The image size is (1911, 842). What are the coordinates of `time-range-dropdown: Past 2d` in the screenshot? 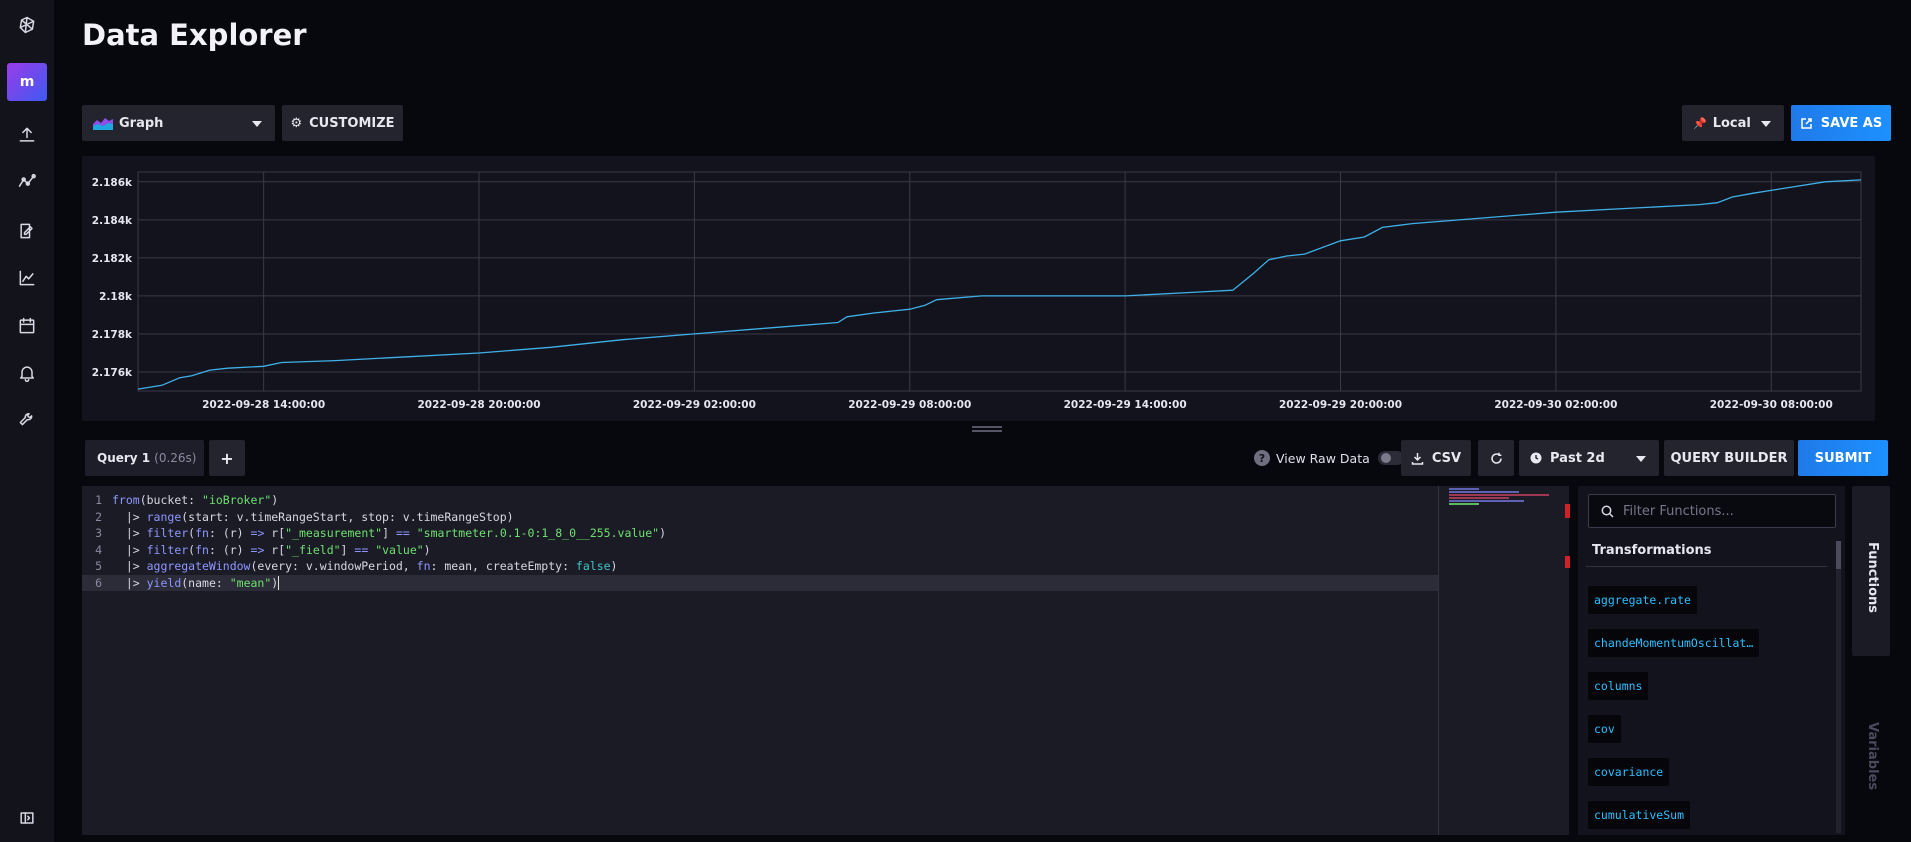 It's located at (1589, 458).